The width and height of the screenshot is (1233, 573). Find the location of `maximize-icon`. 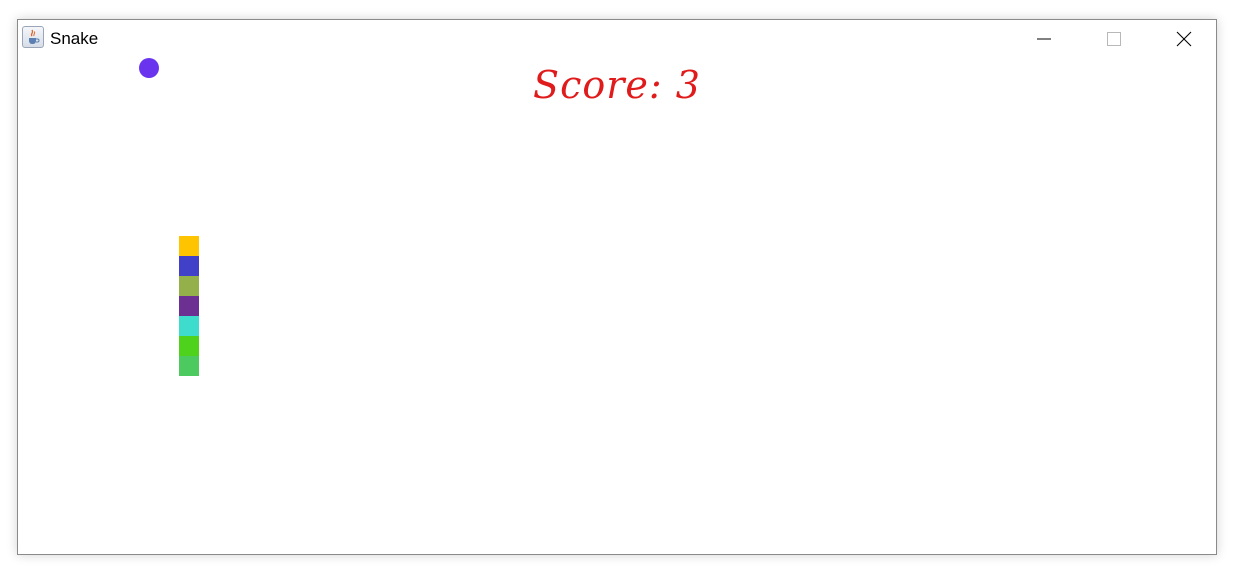

maximize-icon is located at coordinates (1114, 39).